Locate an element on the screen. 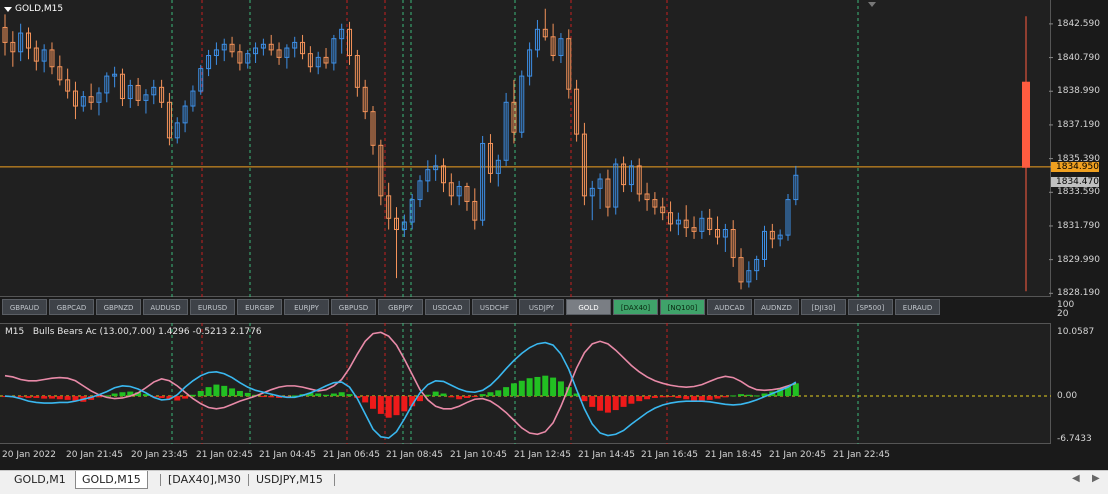 This screenshot has width=1108, height=494. symbol-button-eurusd: EURUSD is located at coordinates (212, 307).